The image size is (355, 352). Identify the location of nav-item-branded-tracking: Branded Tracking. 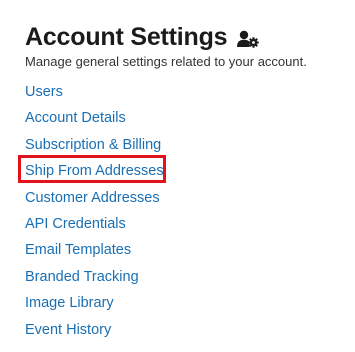
(94, 277).